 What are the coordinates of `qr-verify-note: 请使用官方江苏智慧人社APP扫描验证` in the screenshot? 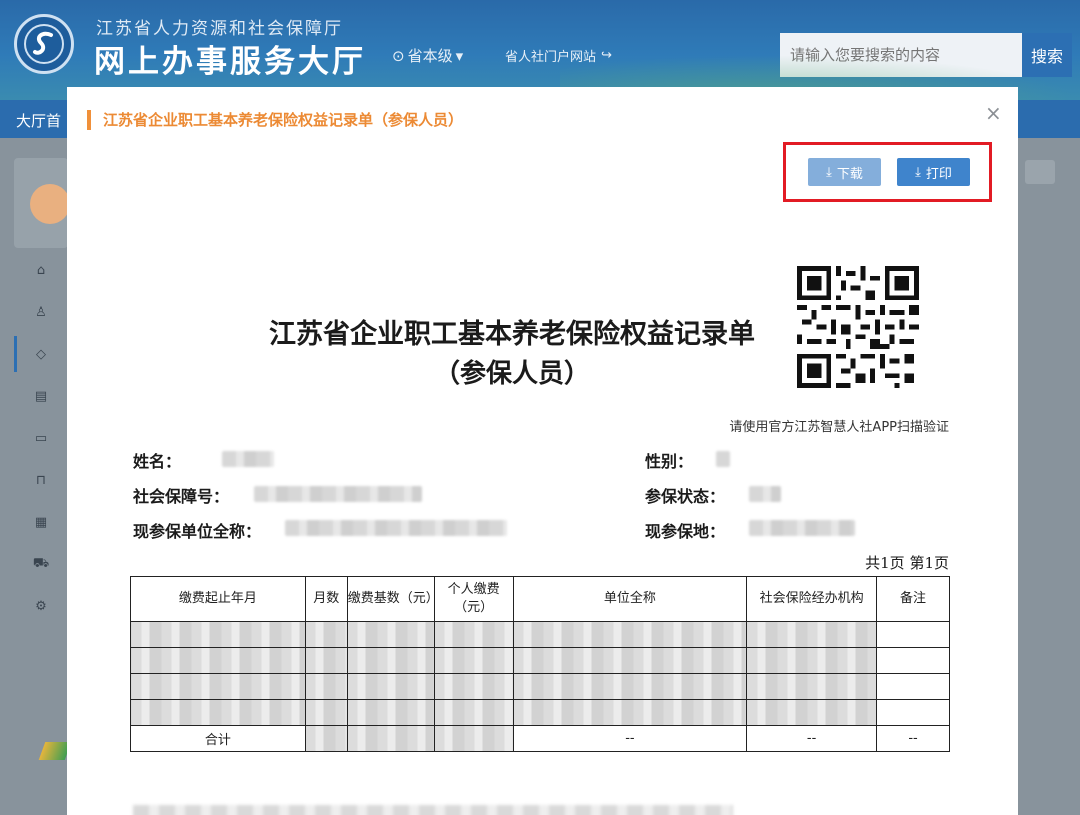 It's located at (839, 427).